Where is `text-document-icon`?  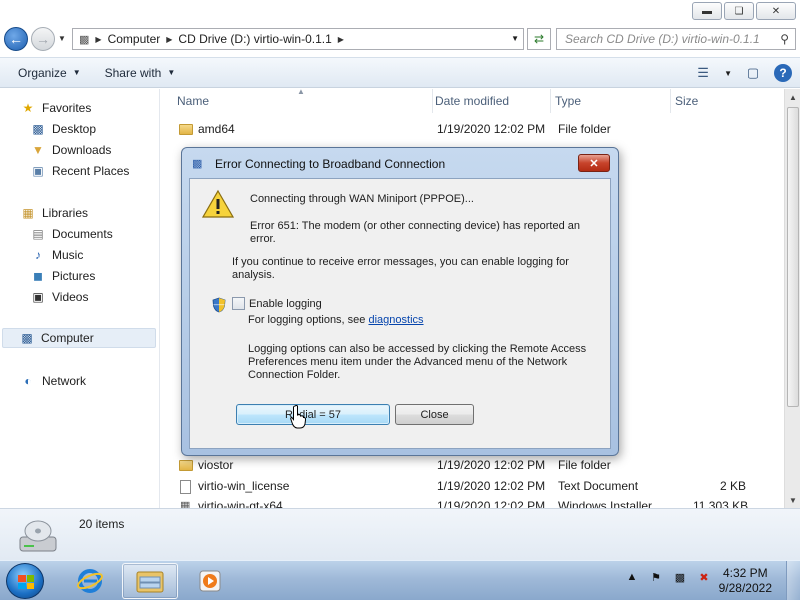
text-document-icon is located at coordinates (185, 487).